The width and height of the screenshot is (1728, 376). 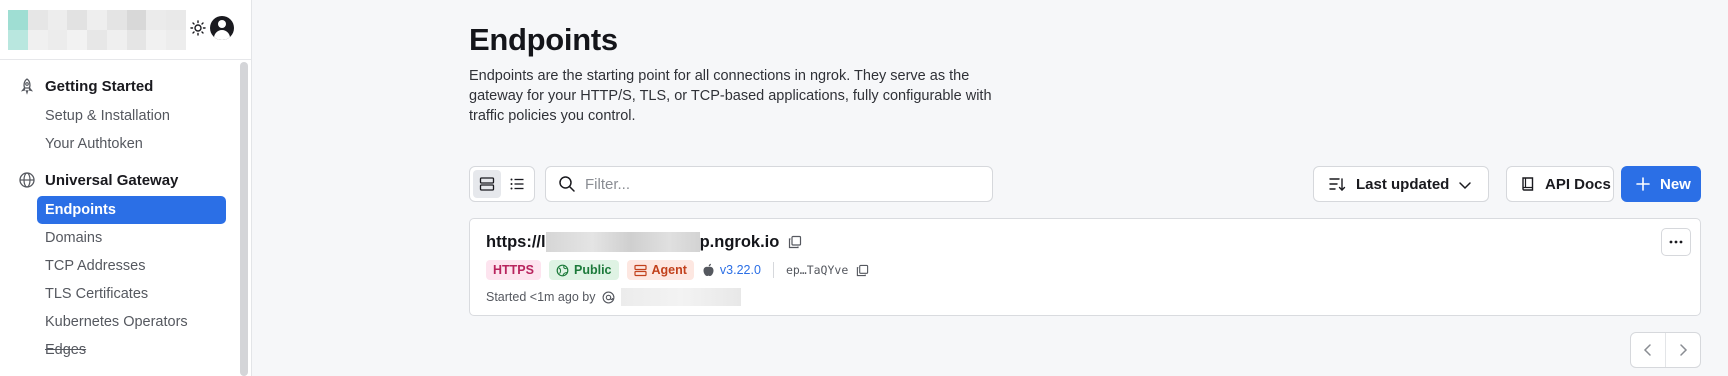 I want to click on redacted-user, so click(x=681, y=297).